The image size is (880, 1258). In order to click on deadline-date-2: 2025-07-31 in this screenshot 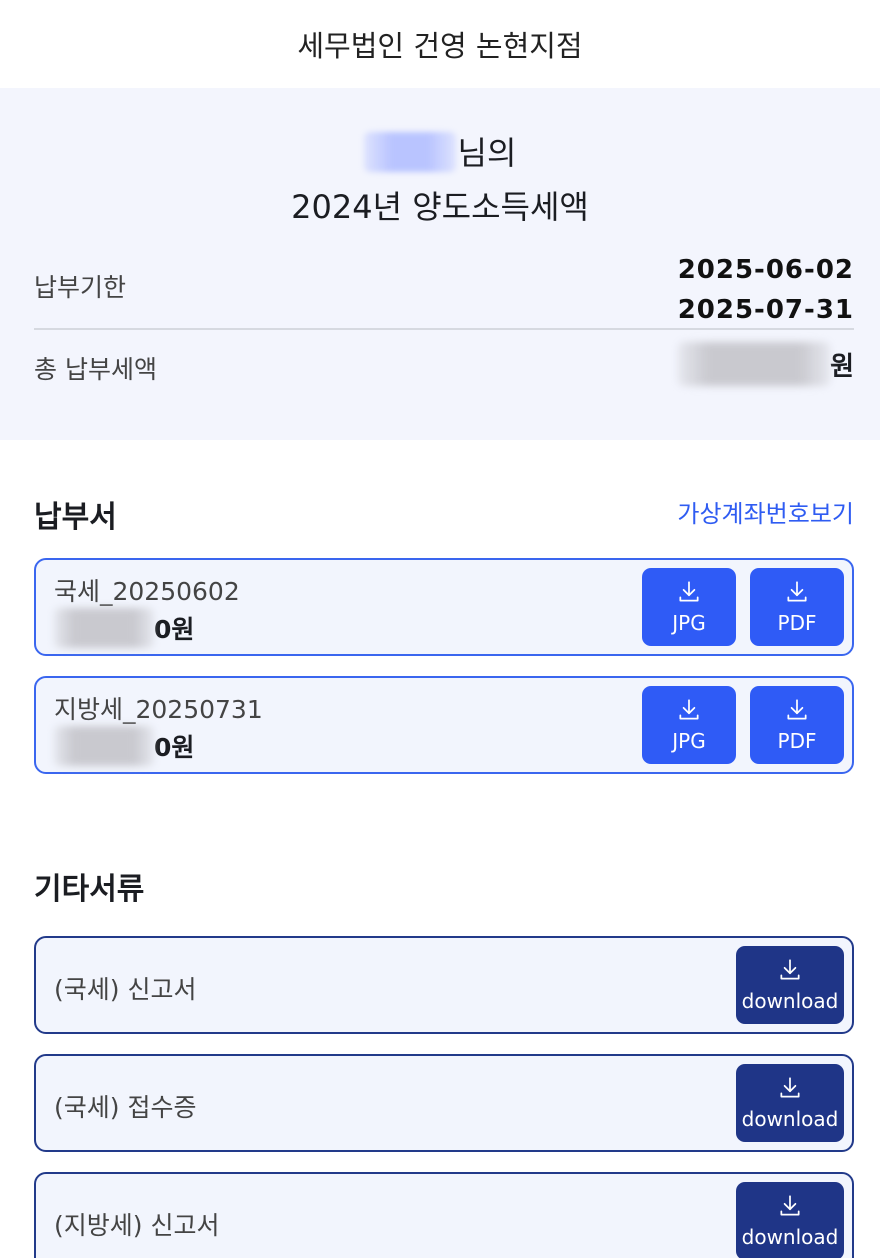, I will do `click(765, 310)`.